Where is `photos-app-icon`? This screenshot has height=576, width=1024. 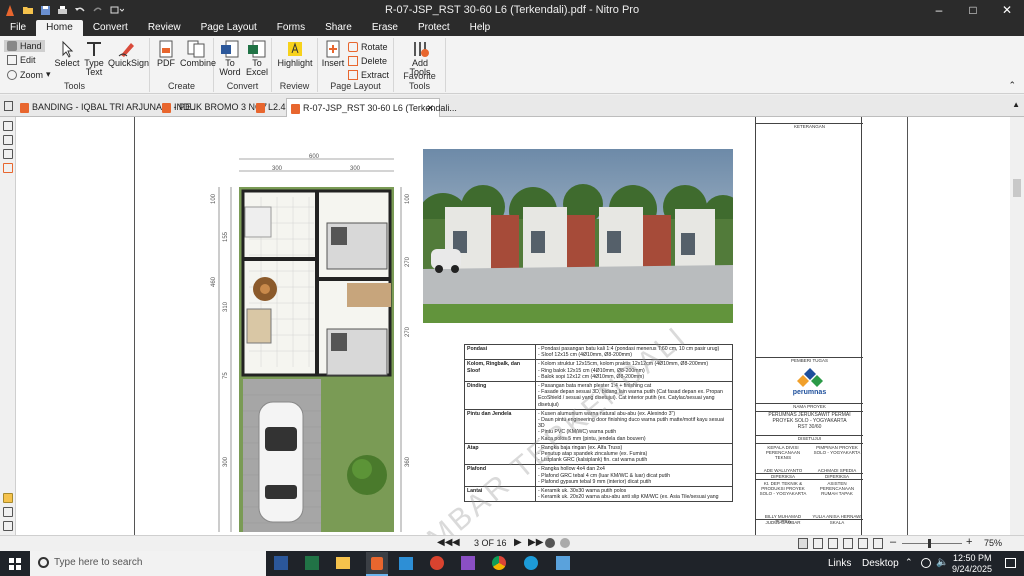 photos-app-icon is located at coordinates (468, 563).